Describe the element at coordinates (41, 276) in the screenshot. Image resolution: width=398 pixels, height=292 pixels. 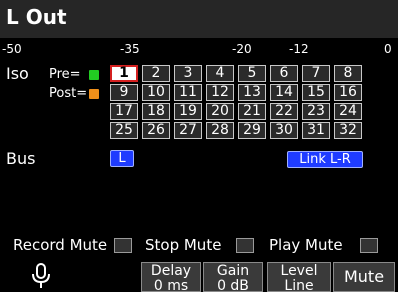
I see `microphone-icon` at that location.